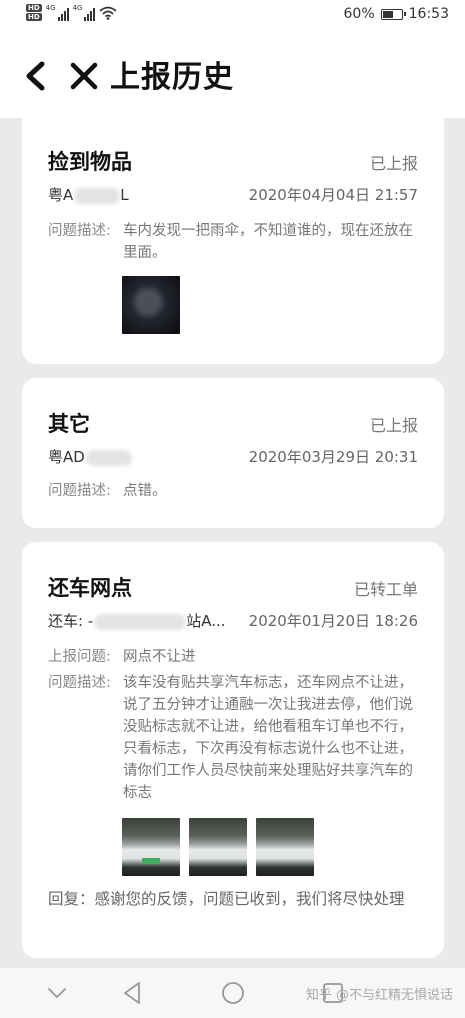 This screenshot has height=1018, width=465. I want to click on description-row: 问题描述: 车内发现一把雨伞，不知道谁的，现在还放在里面。, so click(234, 242).